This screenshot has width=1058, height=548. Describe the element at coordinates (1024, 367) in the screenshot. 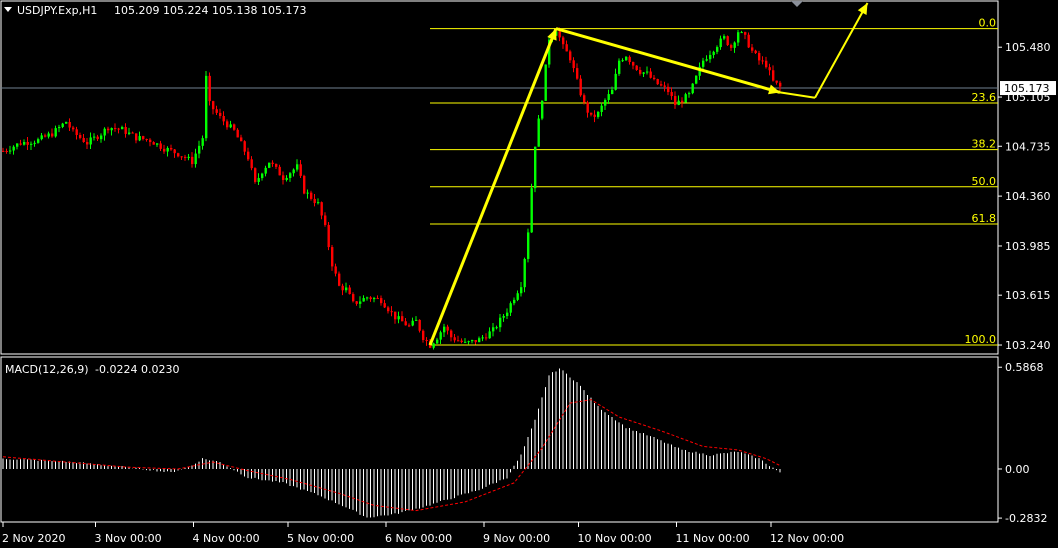

I see `macd-tick-label: 0.5868` at that location.